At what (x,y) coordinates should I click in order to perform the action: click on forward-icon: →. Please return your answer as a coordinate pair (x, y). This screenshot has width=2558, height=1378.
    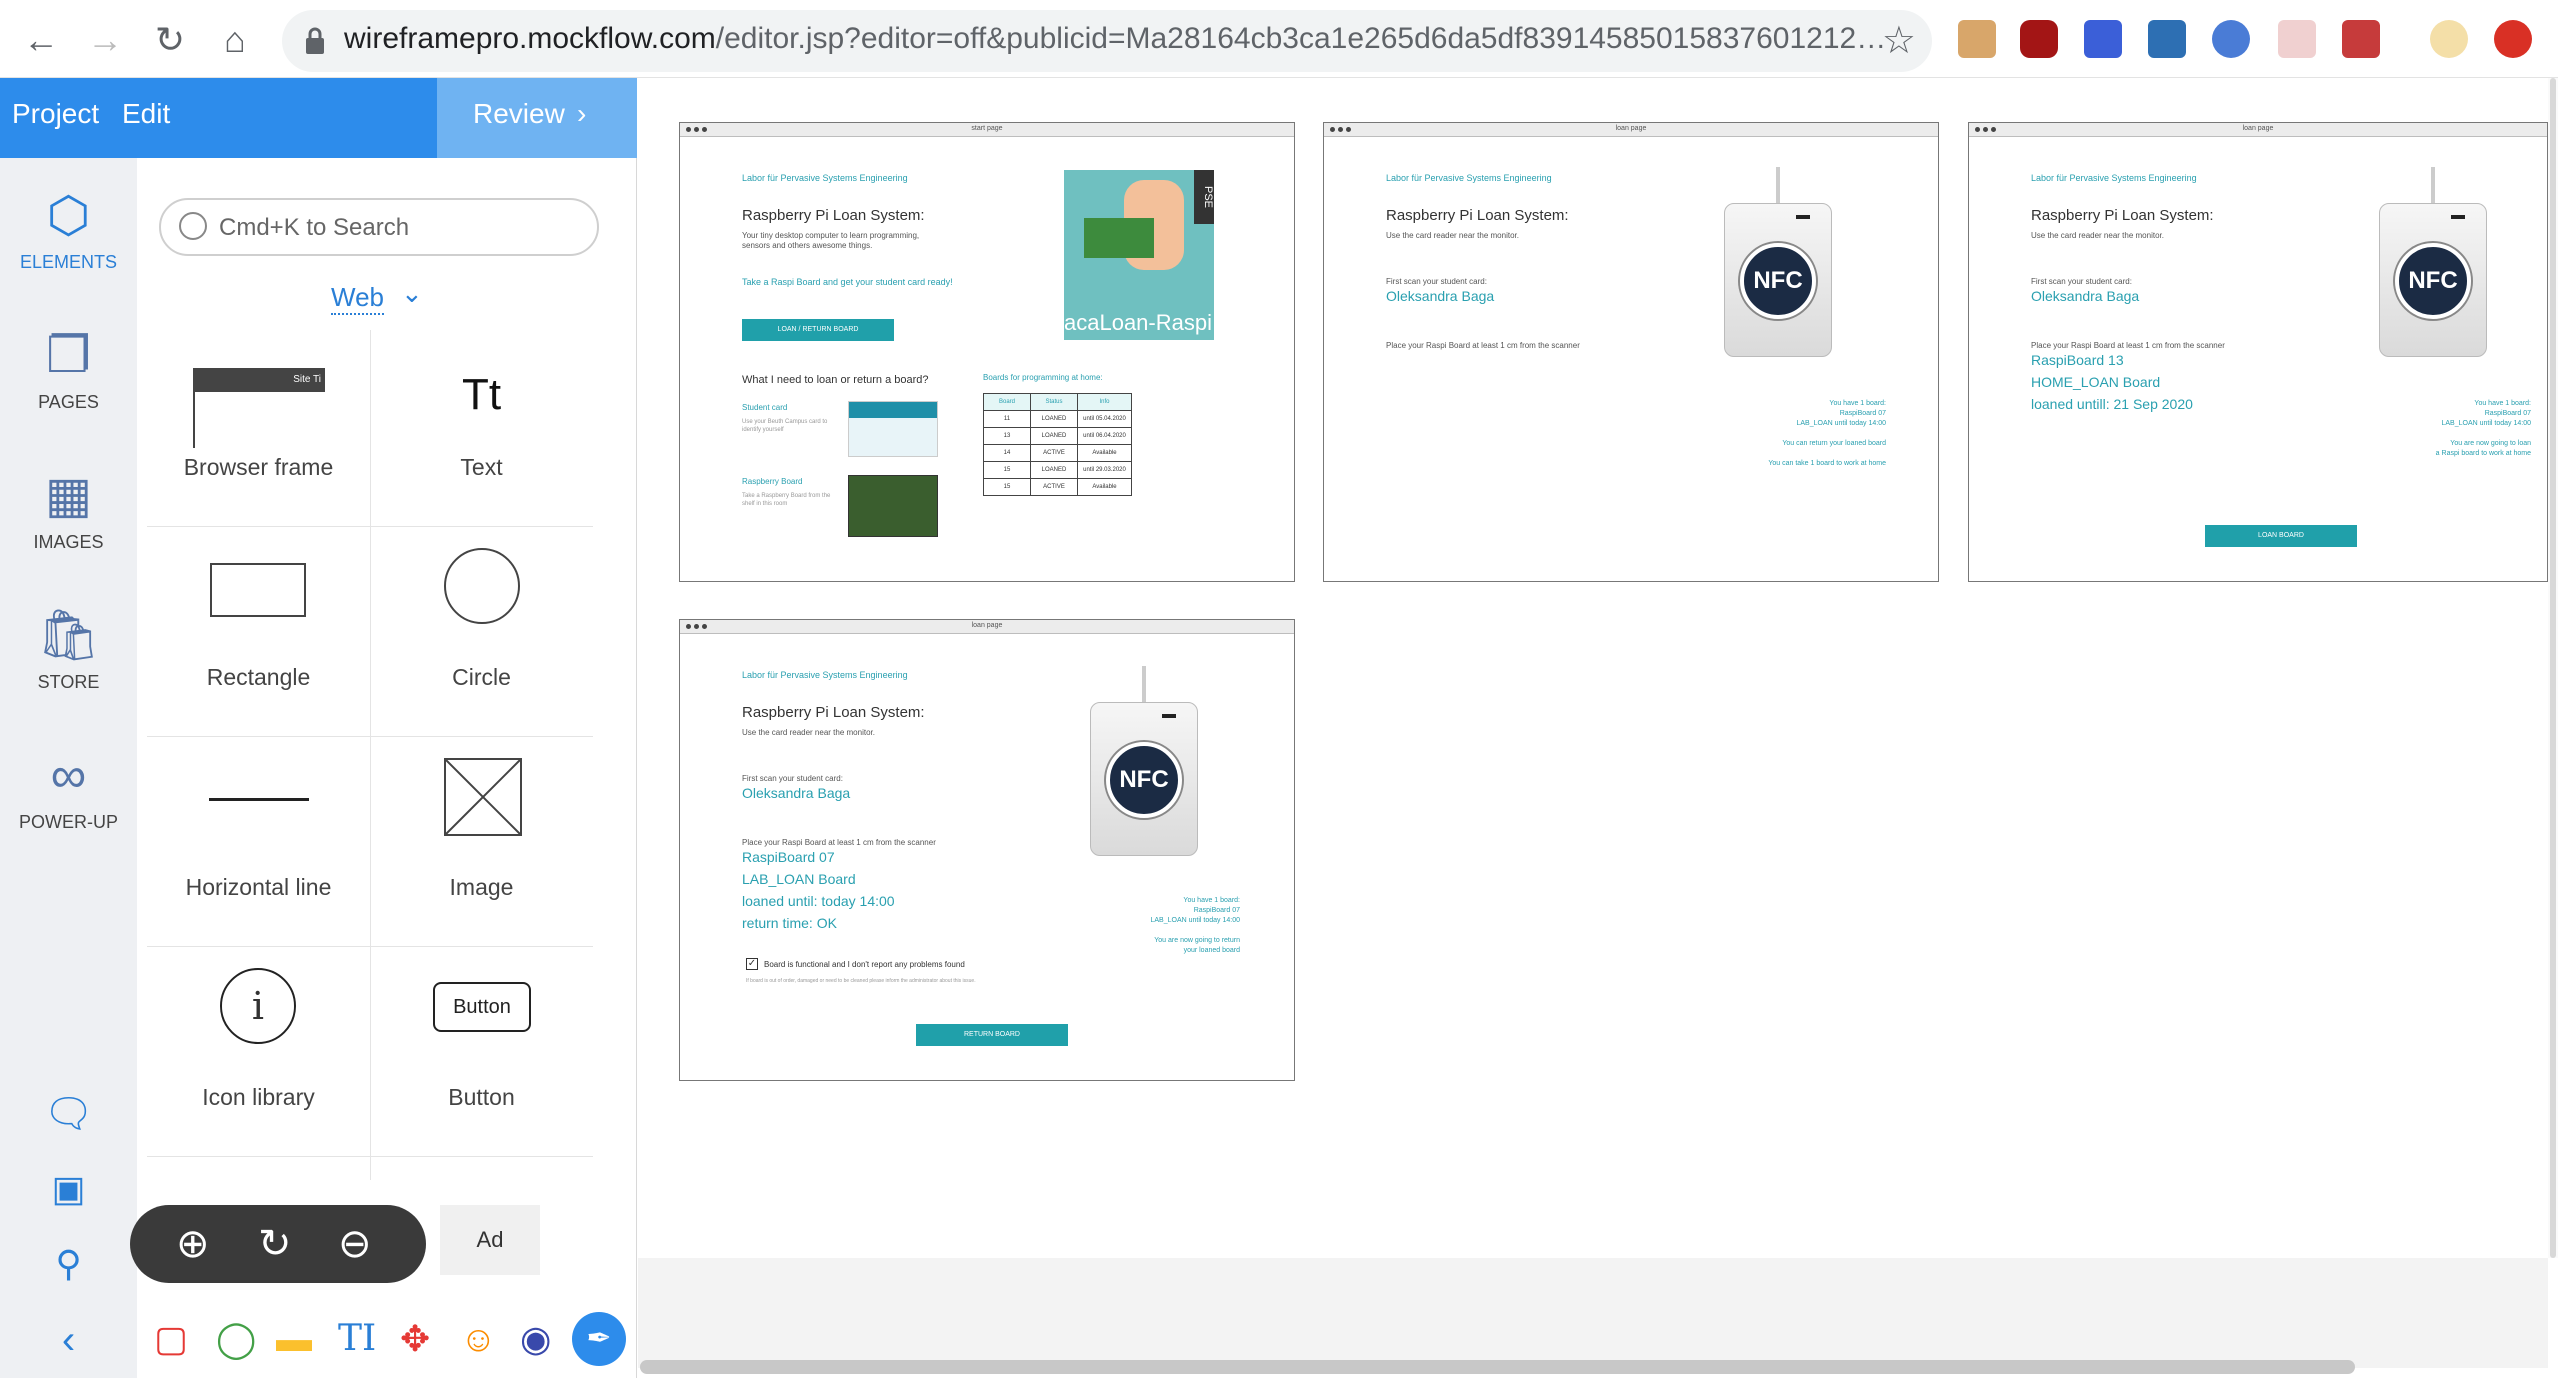
    Looking at the image, I should click on (105, 40).